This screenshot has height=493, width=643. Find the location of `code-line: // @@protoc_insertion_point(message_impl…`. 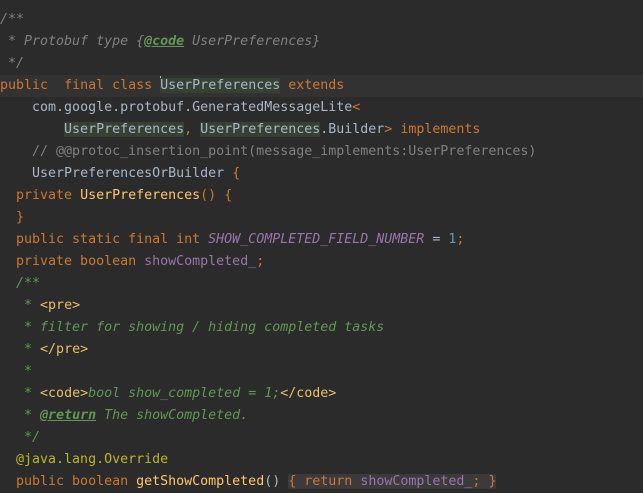

code-line: // @@protoc_insertion_point(message_impl… is located at coordinates (321, 152).